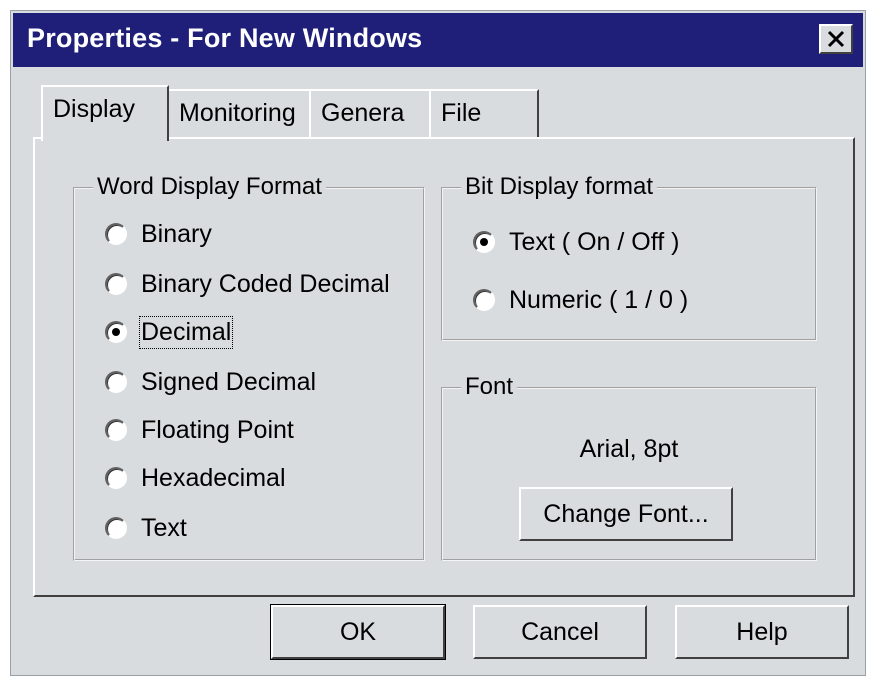  Describe the element at coordinates (358, 632) in the screenshot. I see `ok-button: OK` at that location.